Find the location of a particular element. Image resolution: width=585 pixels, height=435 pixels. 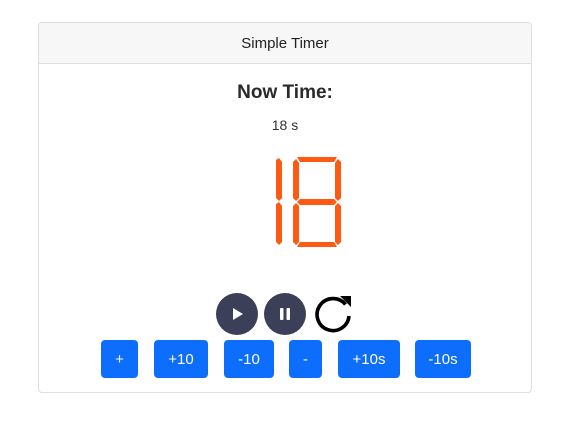

digit-8-seg-b is located at coordinates (338, 180).